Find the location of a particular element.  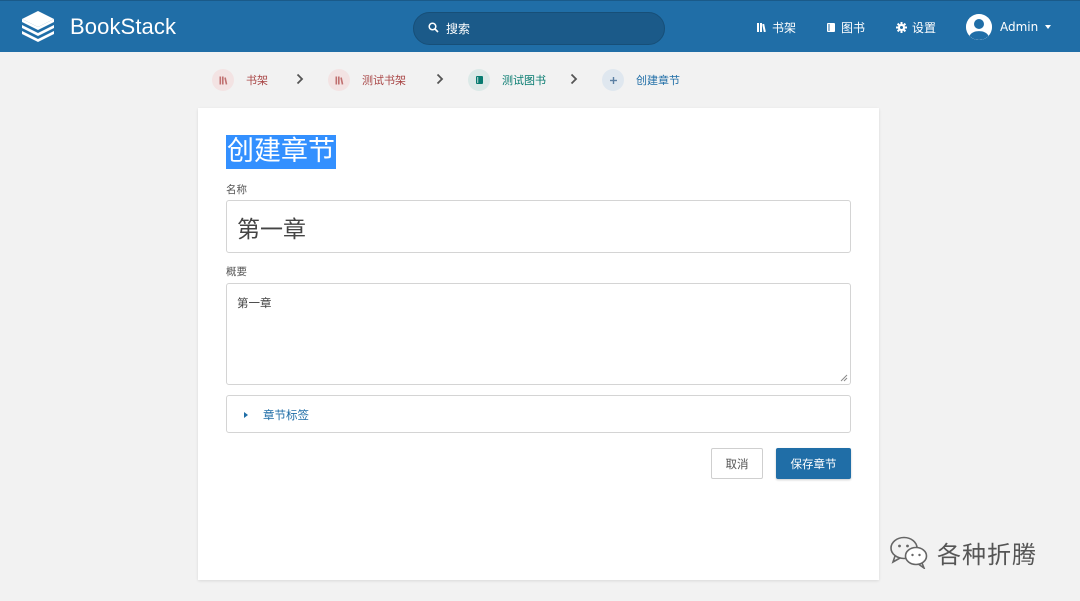

watermark-text: 各种折腾 is located at coordinates (987, 554).